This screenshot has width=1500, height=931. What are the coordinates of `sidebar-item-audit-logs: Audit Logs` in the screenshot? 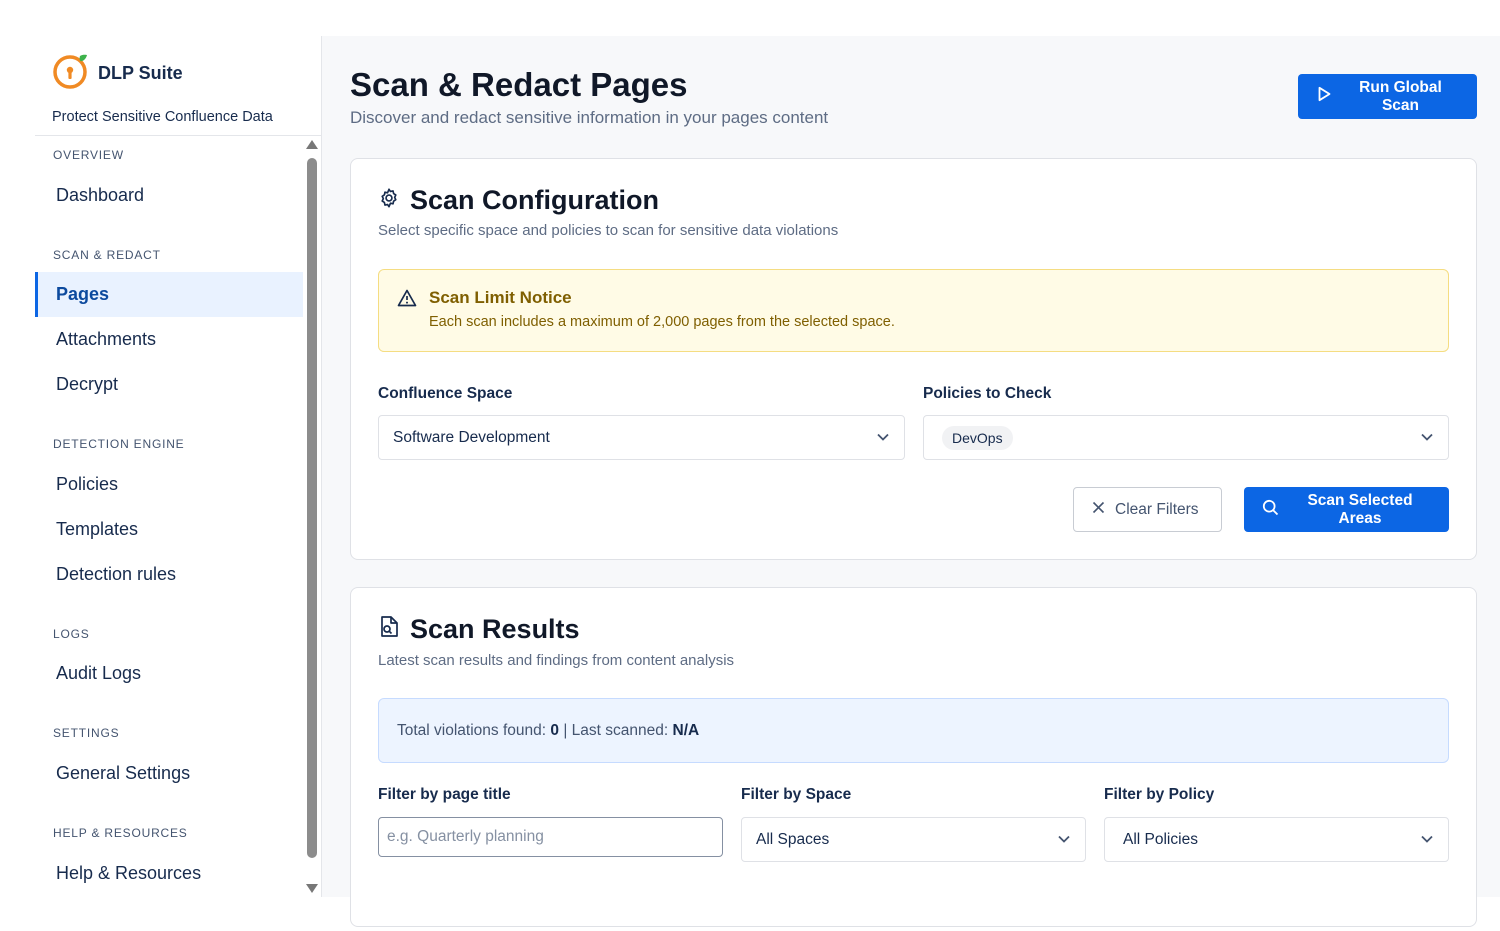 It's located at (169, 673).